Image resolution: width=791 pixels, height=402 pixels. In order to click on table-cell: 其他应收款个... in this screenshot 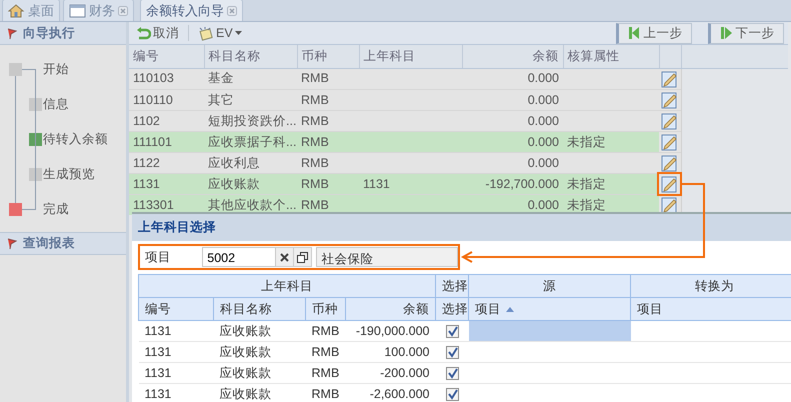, I will do `click(252, 205)`.